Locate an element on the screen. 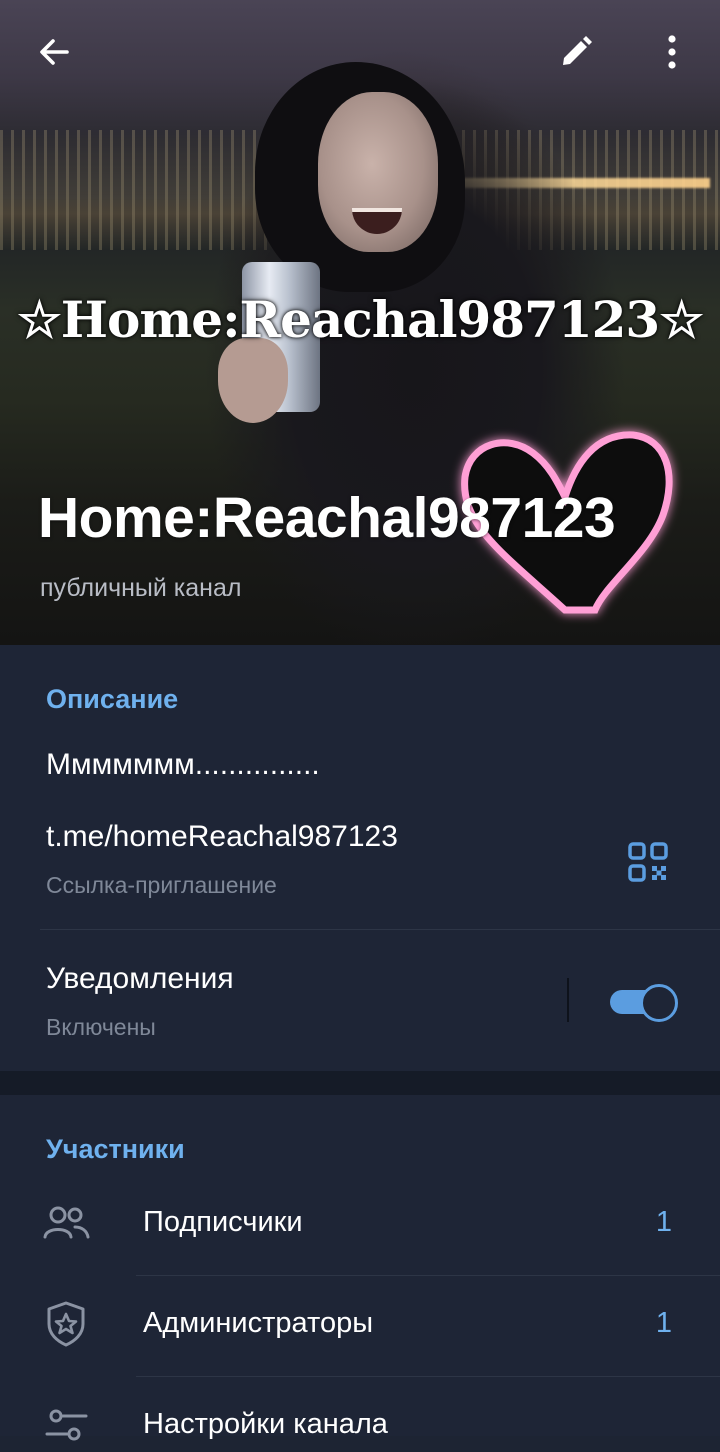 This screenshot has height=1452, width=720. invite-link: t.me/homeReachal987123 is located at coordinates (222, 837).